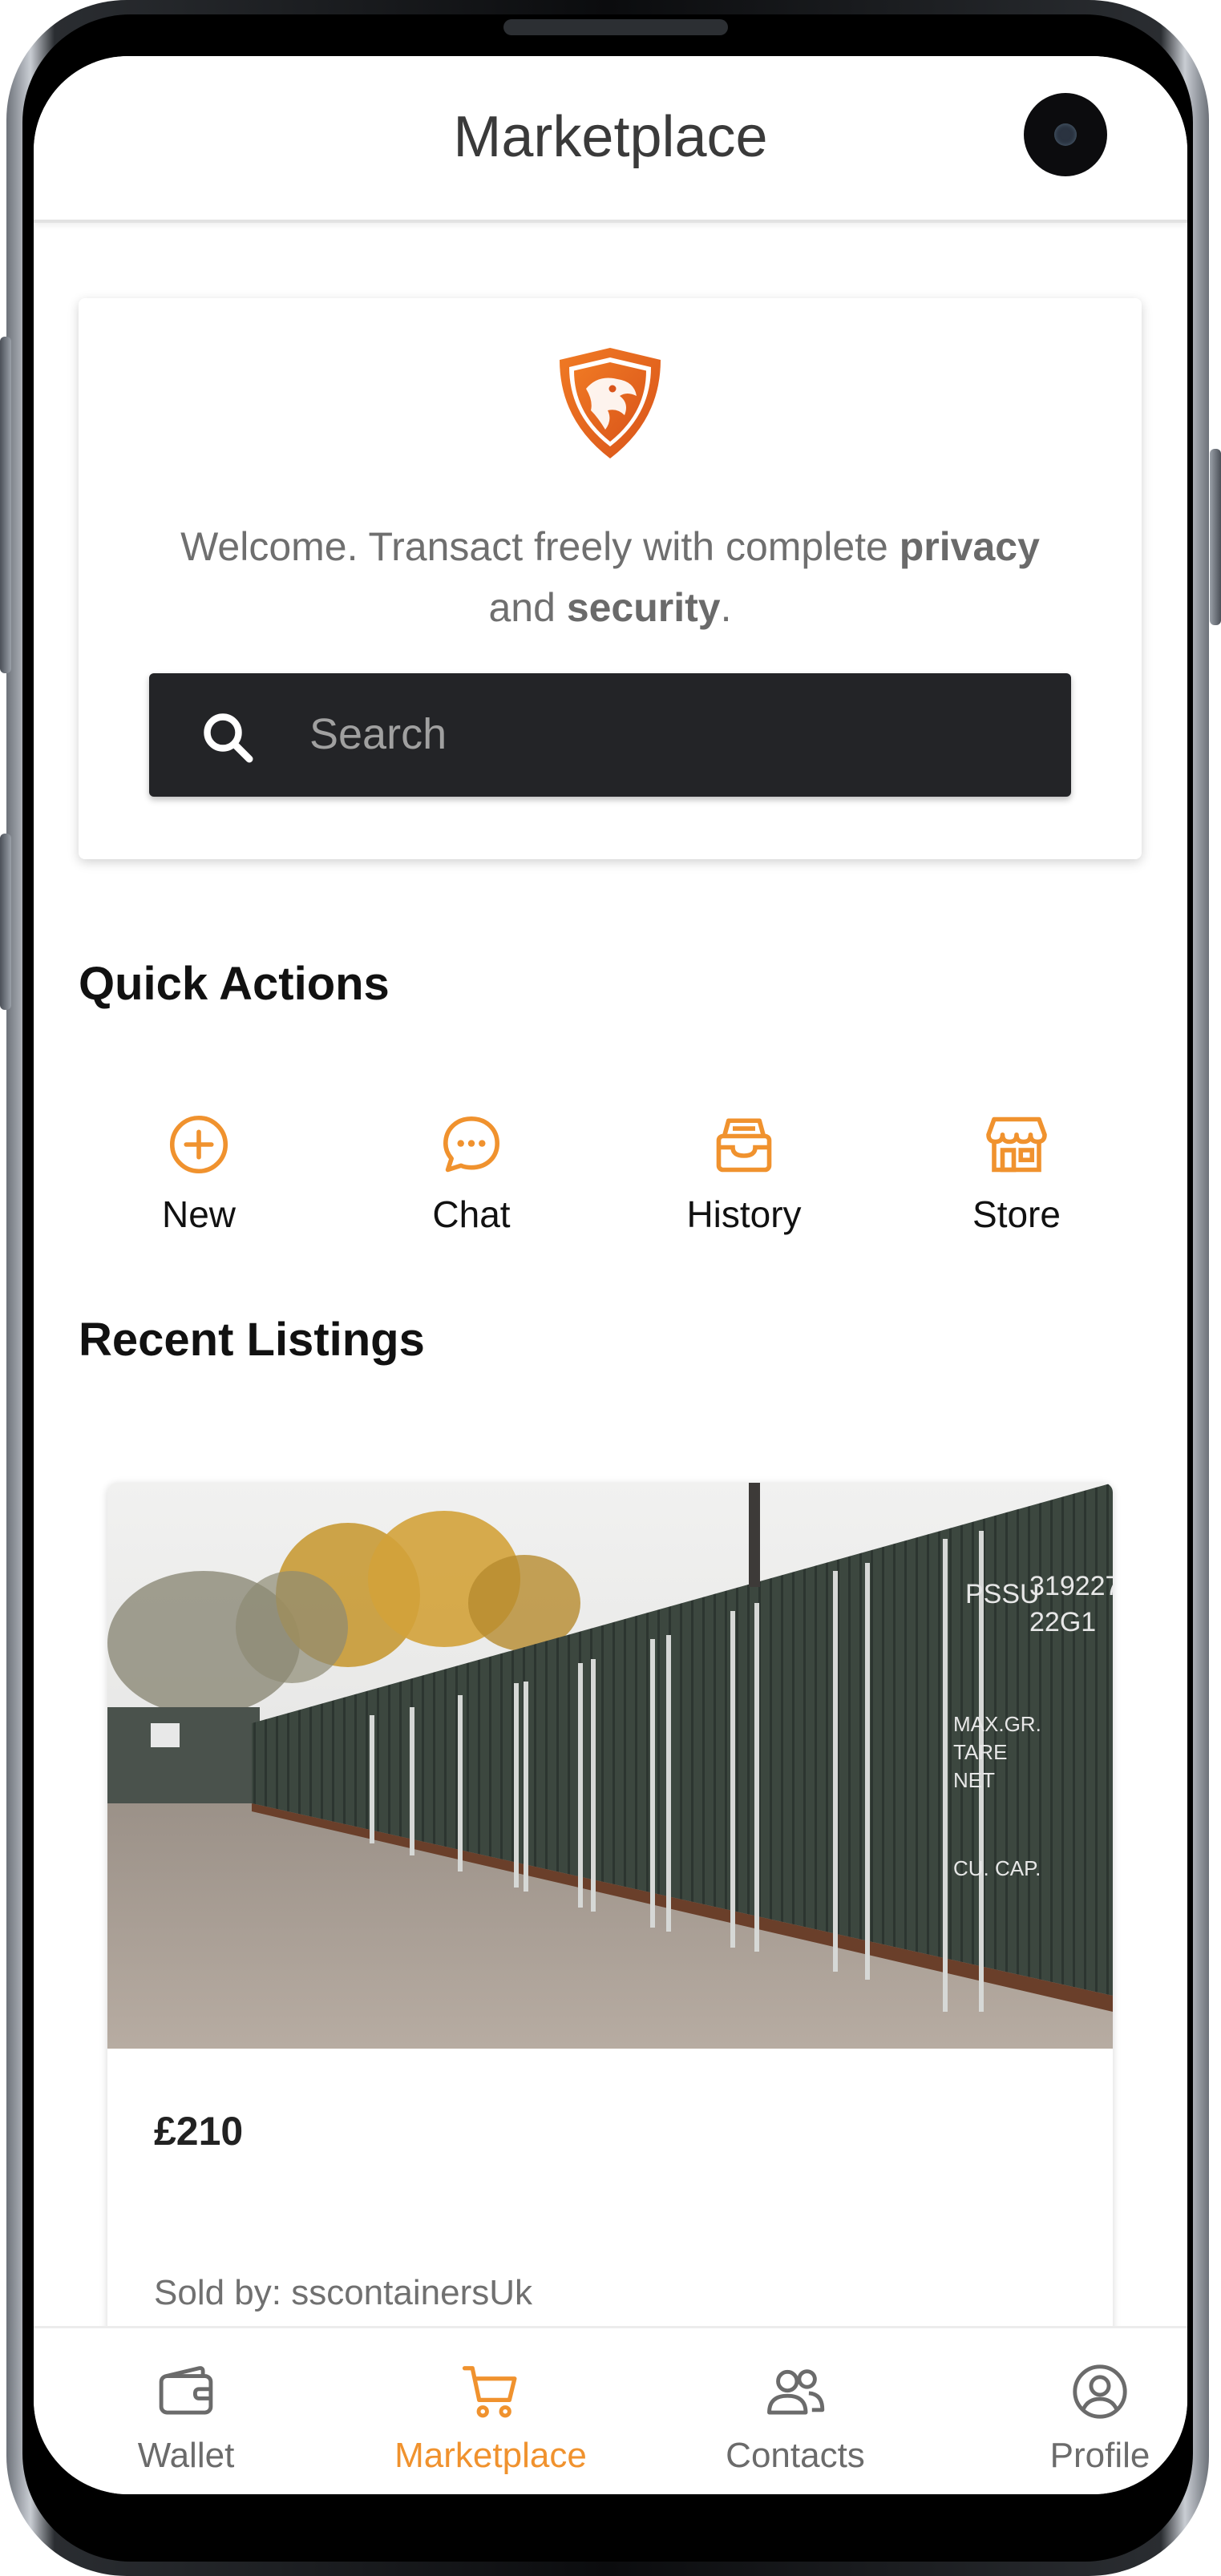  Describe the element at coordinates (471, 1144) in the screenshot. I see `chat-bubble-icon` at that location.